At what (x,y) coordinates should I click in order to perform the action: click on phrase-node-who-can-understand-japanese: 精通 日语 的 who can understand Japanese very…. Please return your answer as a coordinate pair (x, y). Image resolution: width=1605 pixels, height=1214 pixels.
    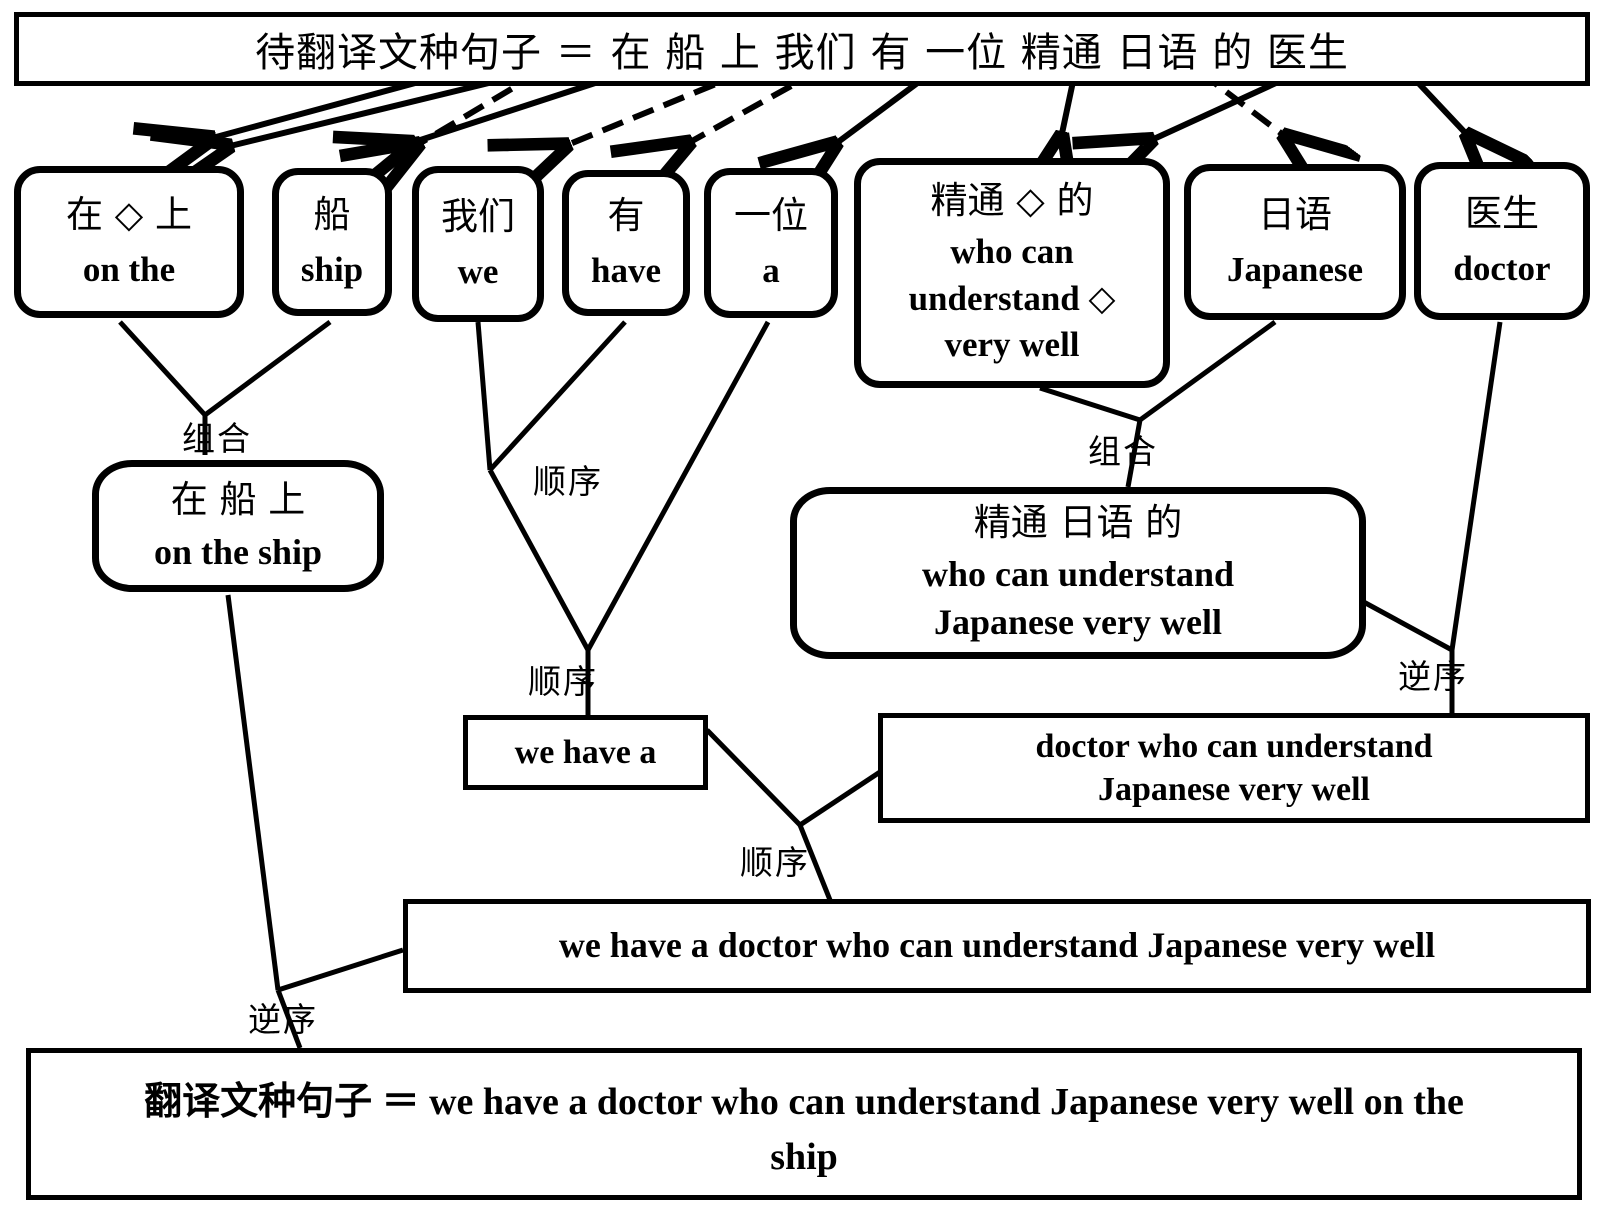
    Looking at the image, I should click on (1078, 573).